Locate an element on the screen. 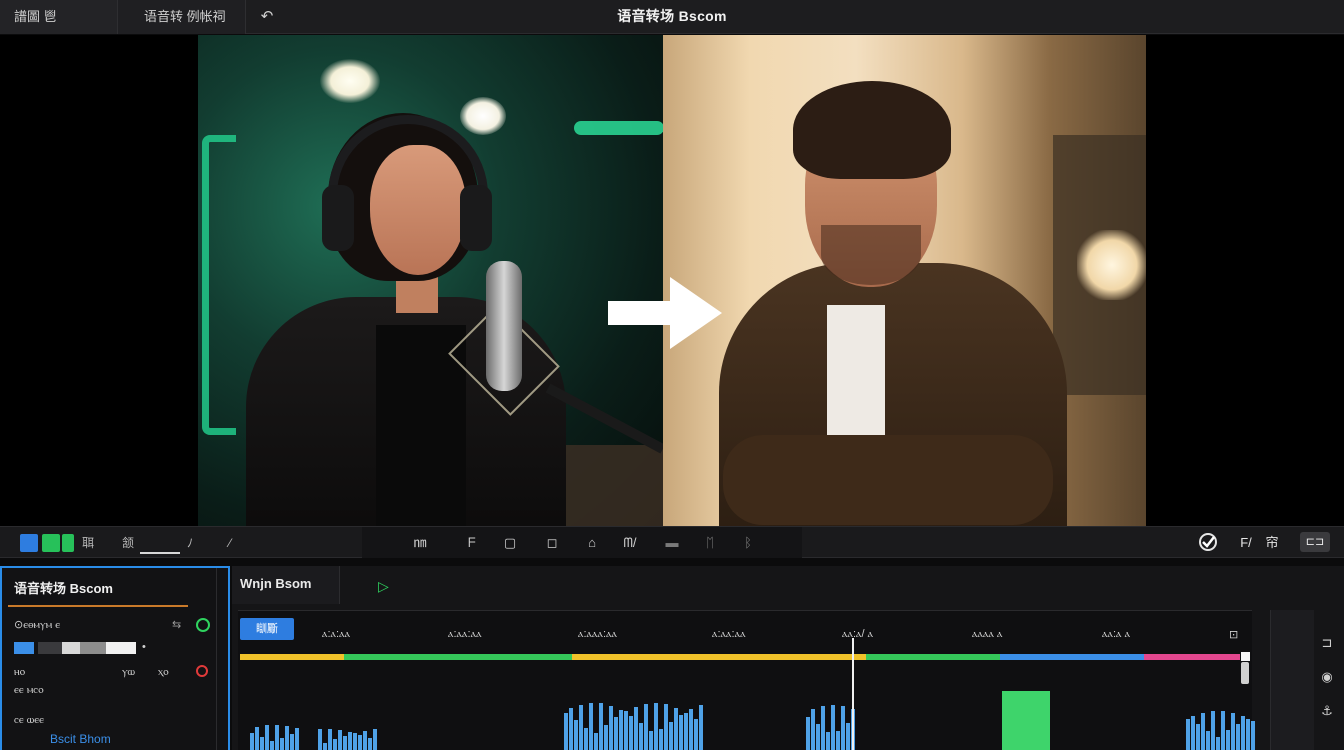  bar-icon: ▬ is located at coordinates (672, 543).